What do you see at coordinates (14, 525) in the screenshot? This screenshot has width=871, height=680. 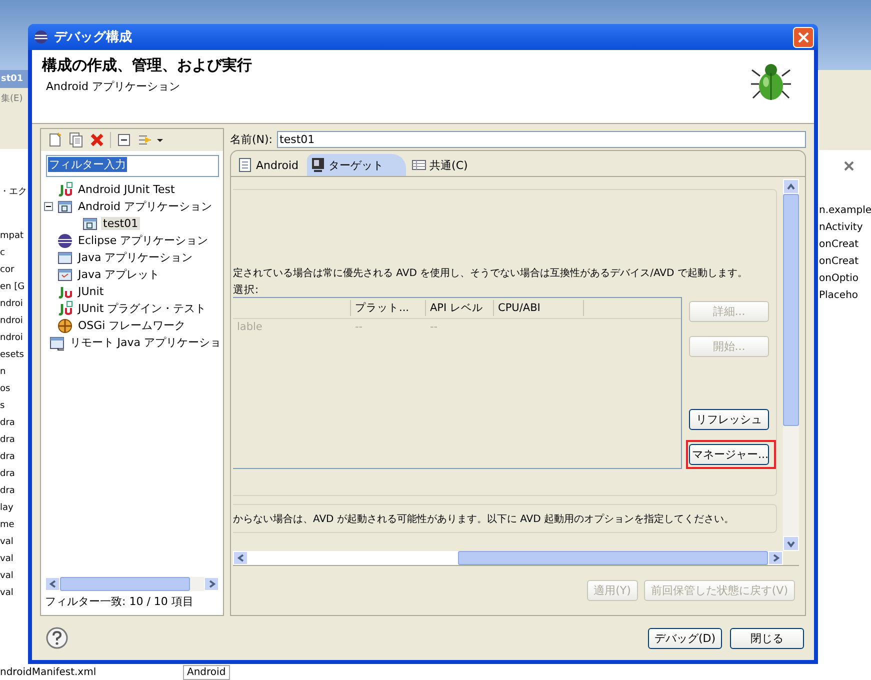 I see `explorer-item: me` at bounding box center [14, 525].